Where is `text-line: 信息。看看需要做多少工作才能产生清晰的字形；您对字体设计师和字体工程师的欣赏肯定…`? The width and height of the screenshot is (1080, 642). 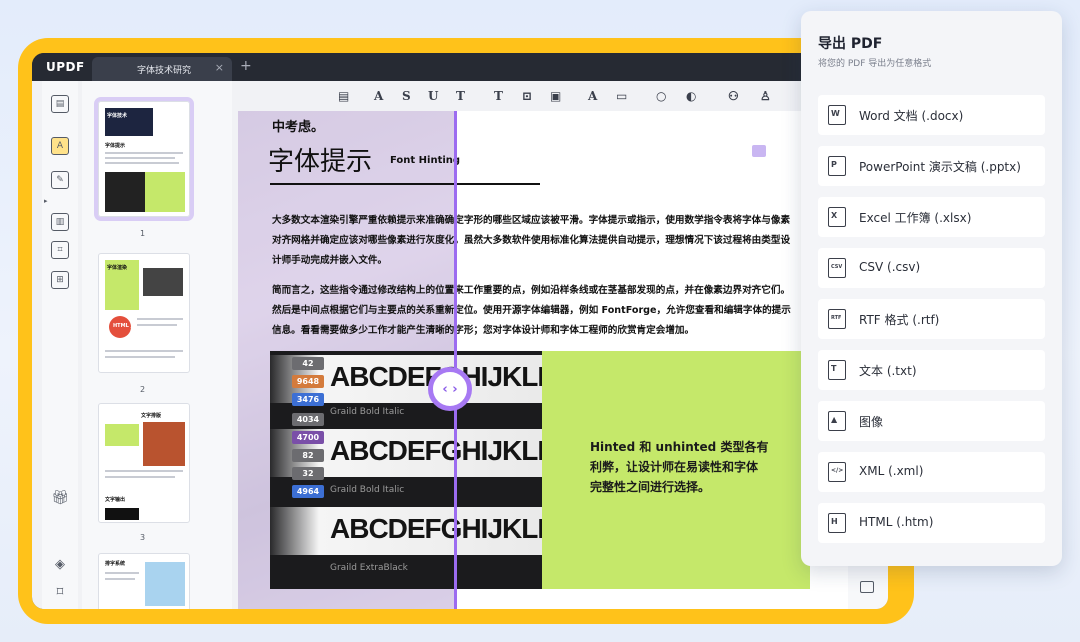 text-line: 信息。看看需要做多少工作才能产生清晰的字形；您对字体设计师和字体工程师的欣赏肯定… is located at coordinates (483, 330).